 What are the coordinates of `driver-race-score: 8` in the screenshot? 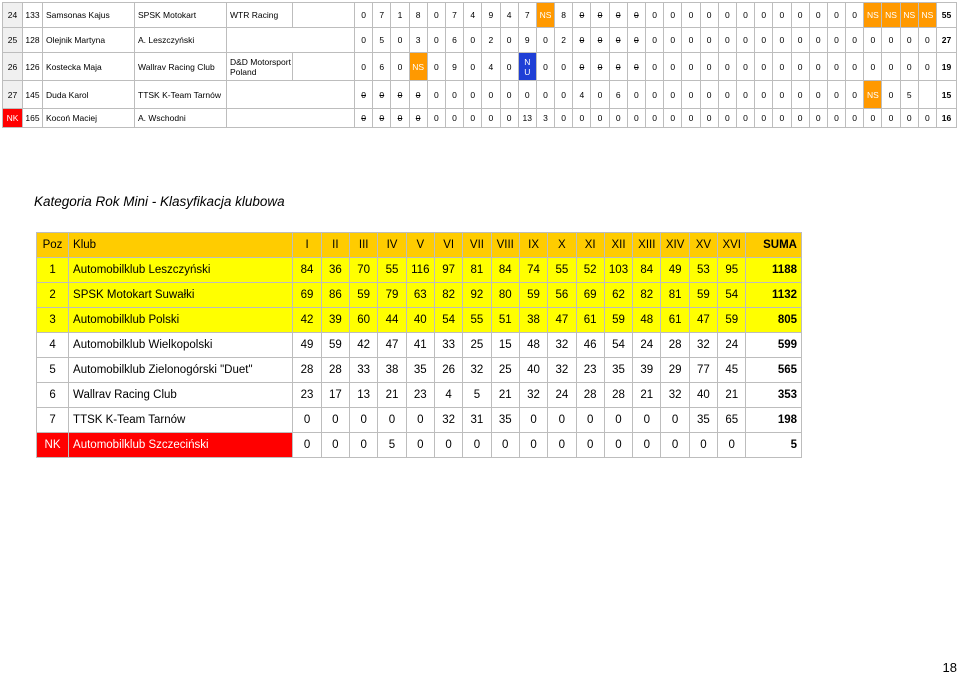 It's located at (418, 15).